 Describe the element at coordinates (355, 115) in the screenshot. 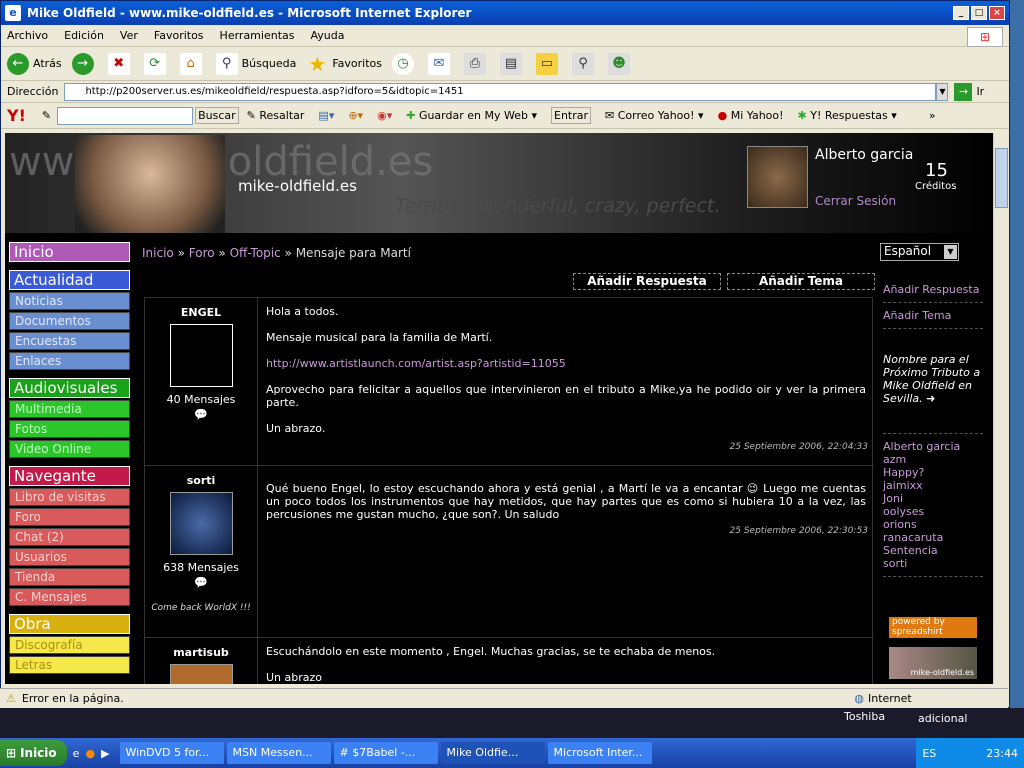

I see `target-icon: ⊕▾` at that location.